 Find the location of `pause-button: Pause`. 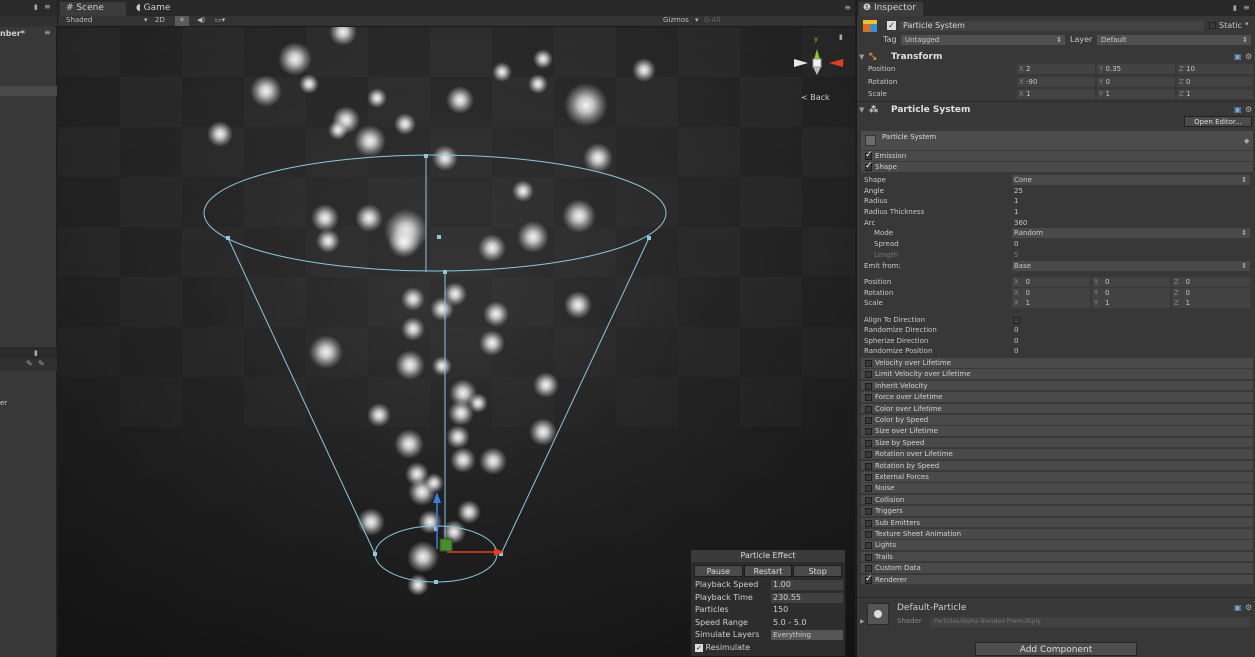

pause-button: Pause is located at coordinates (718, 571).